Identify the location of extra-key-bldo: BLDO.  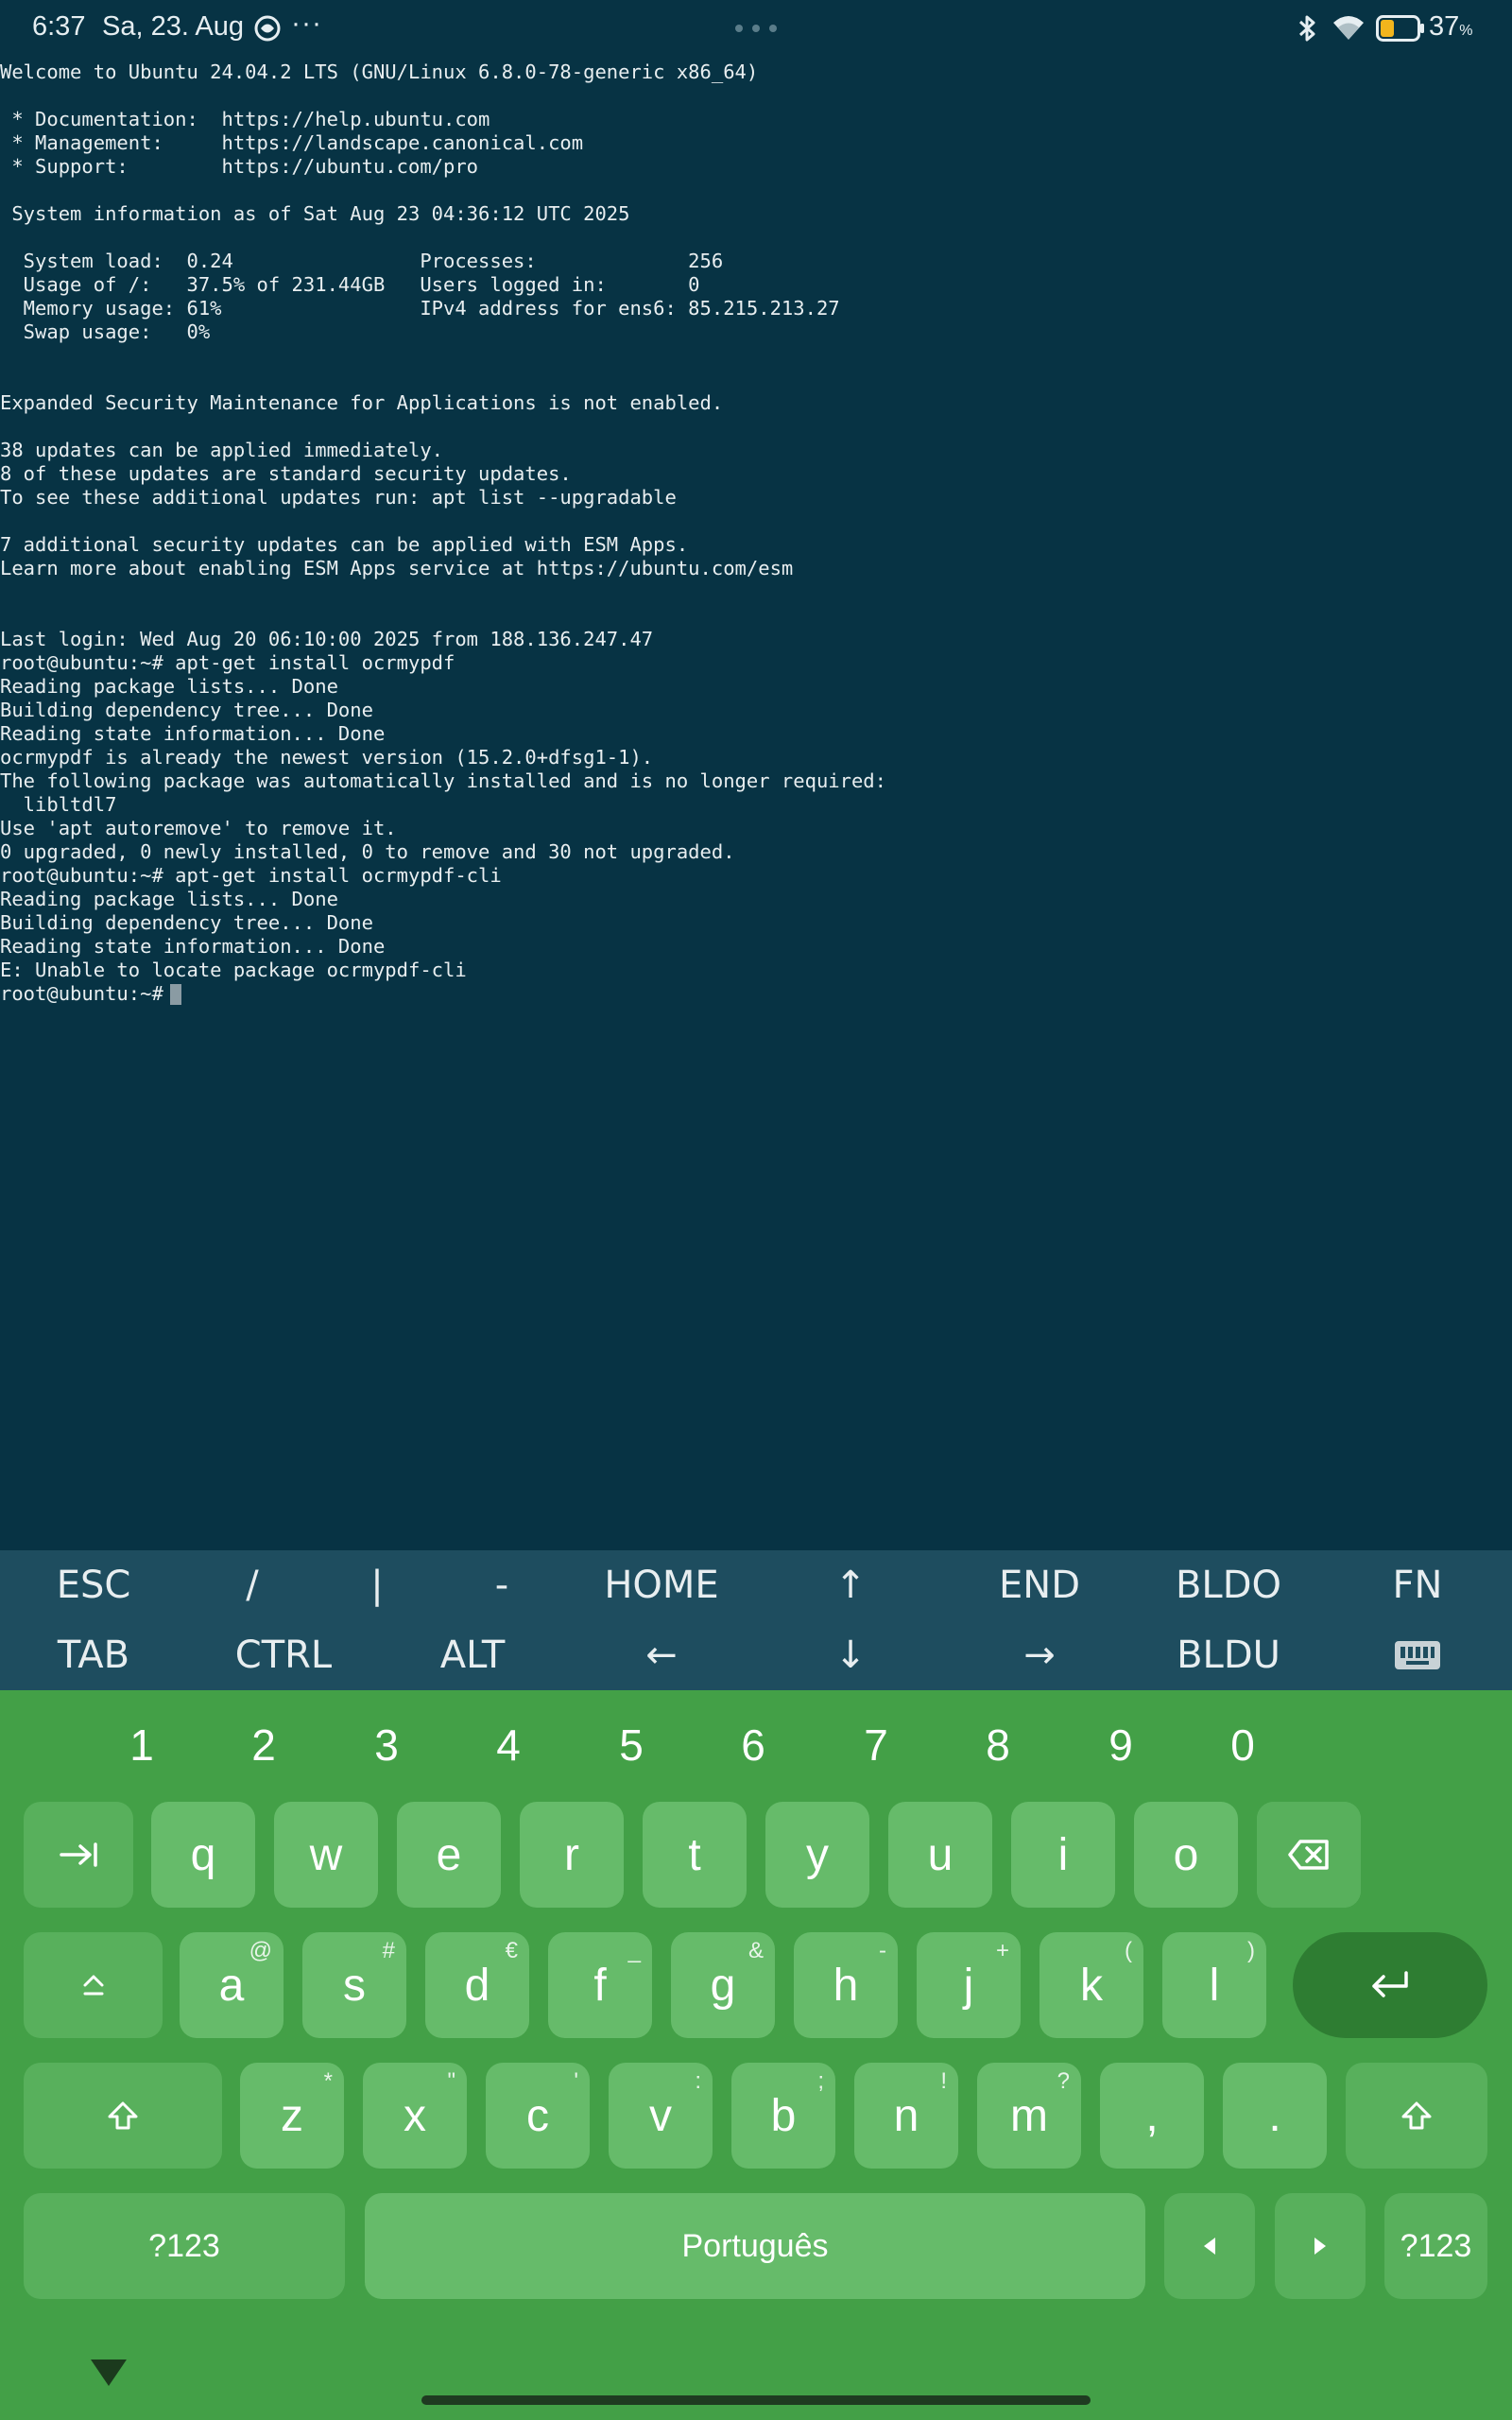
(1228, 1585).